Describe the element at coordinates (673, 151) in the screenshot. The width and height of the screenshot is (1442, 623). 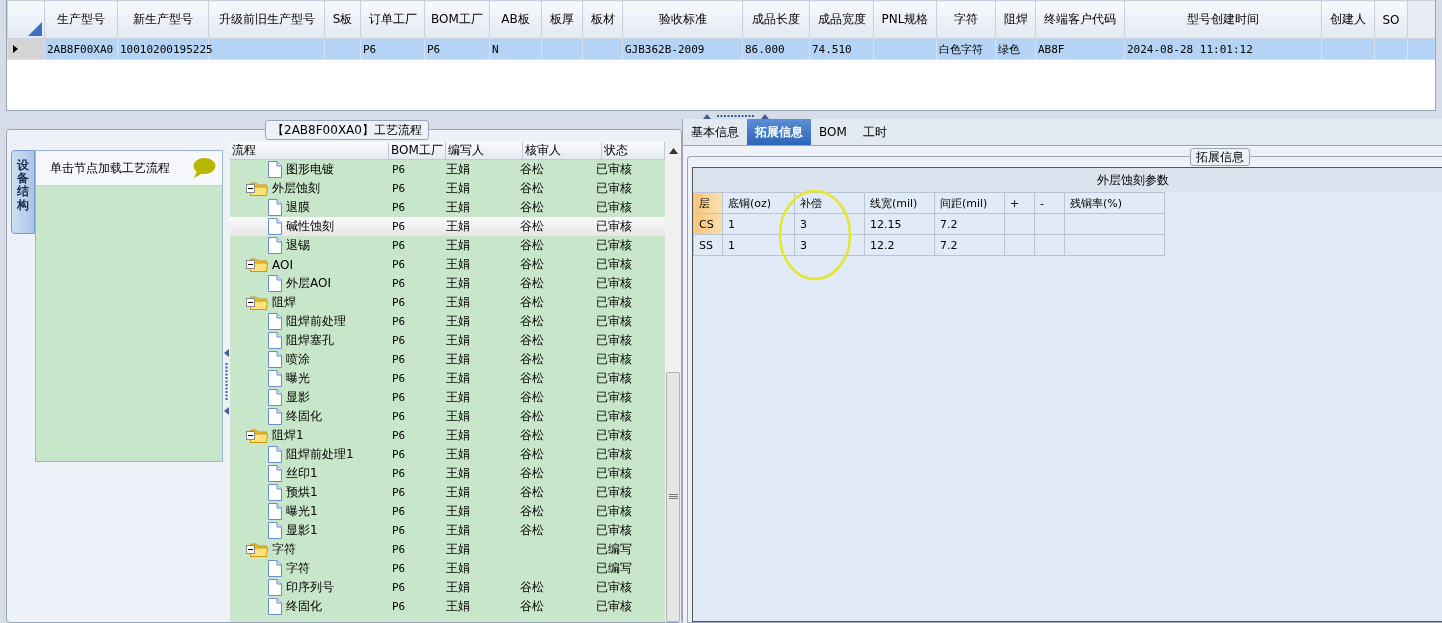
I see `scroll-up-icon` at that location.